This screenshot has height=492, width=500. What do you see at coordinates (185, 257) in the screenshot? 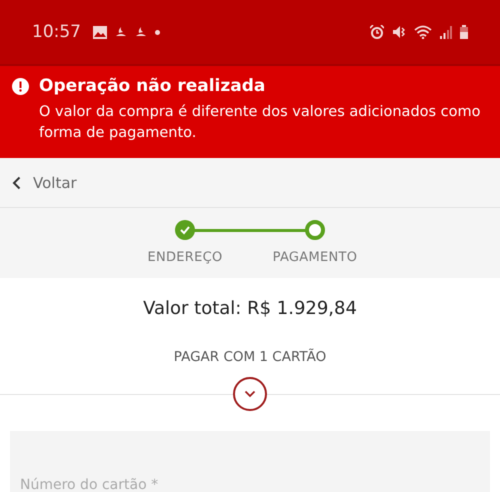
I see `step-label: ENDEREÇO` at bounding box center [185, 257].